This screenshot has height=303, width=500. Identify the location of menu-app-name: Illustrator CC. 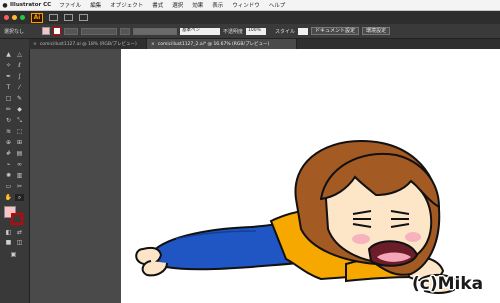
(30, 5).